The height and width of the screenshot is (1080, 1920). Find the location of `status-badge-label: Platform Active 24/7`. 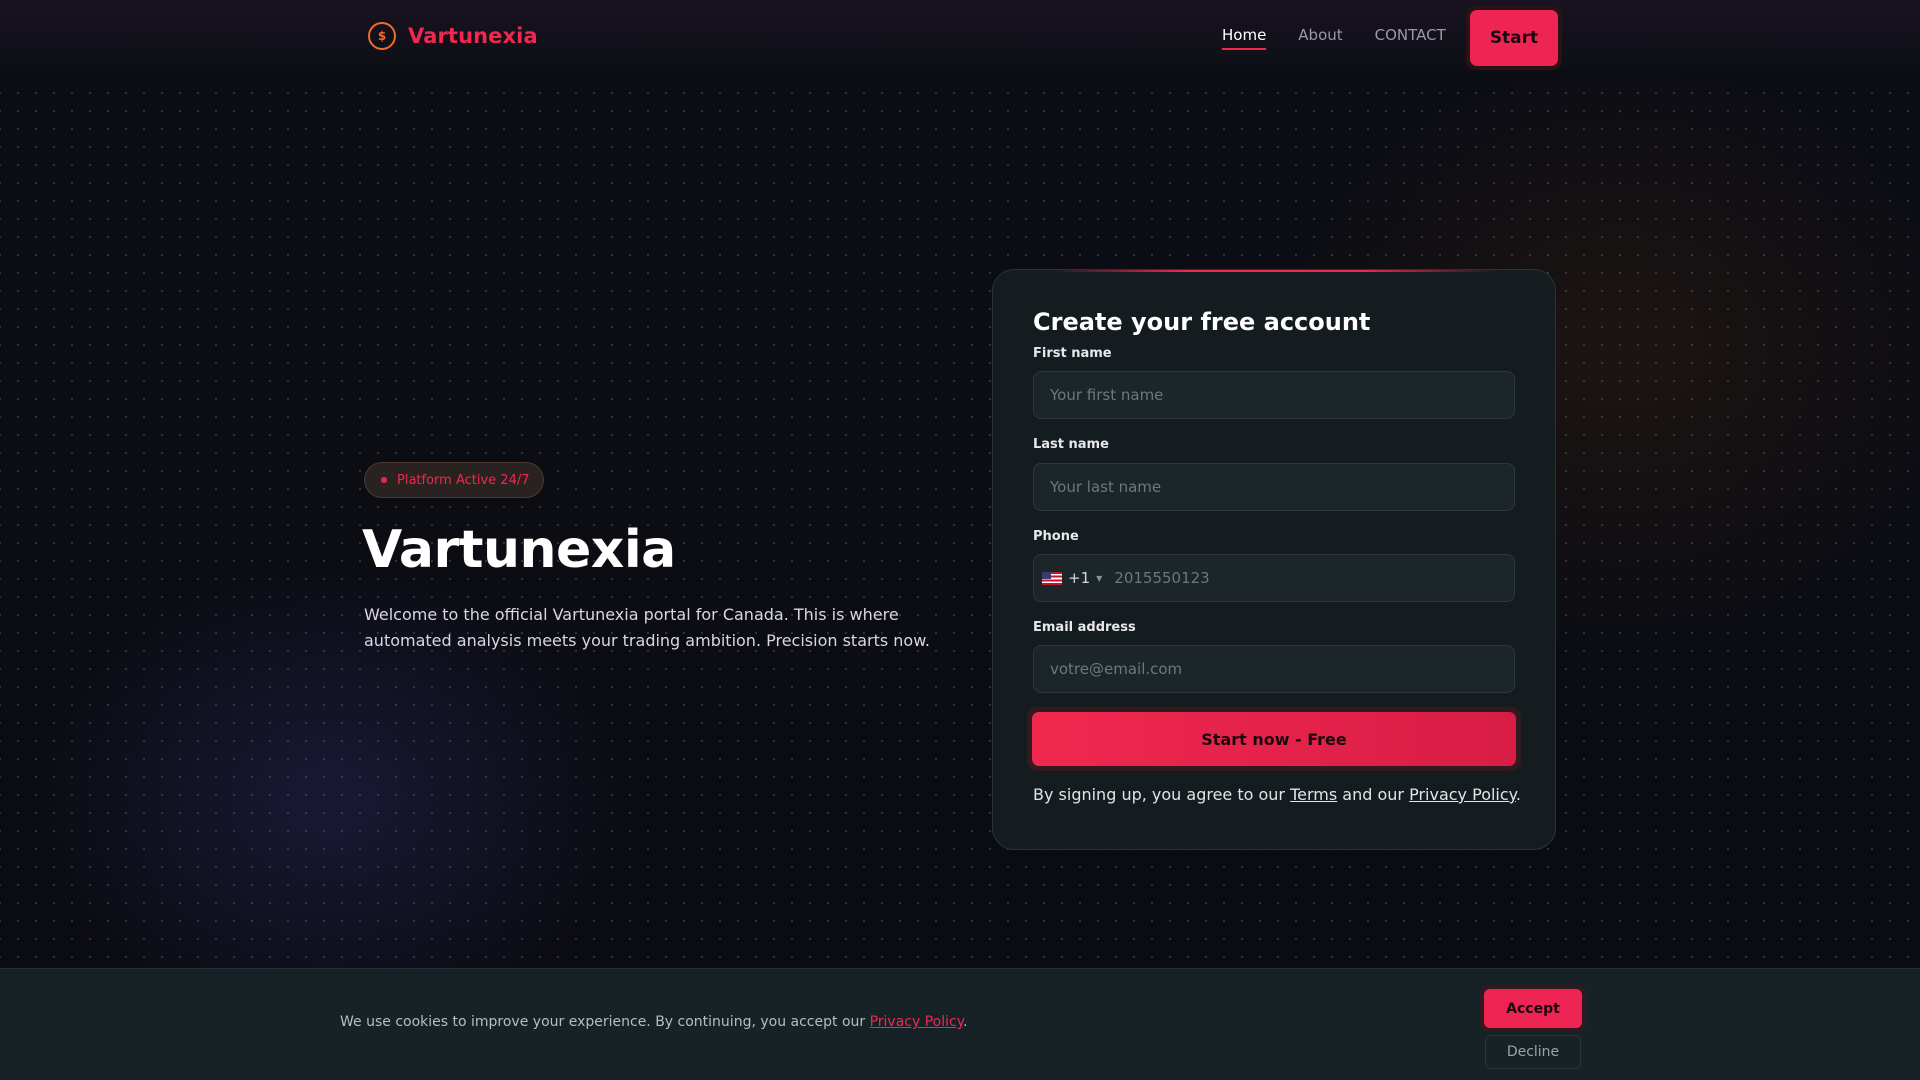

status-badge-label: Platform Active 24/7 is located at coordinates (463, 480).